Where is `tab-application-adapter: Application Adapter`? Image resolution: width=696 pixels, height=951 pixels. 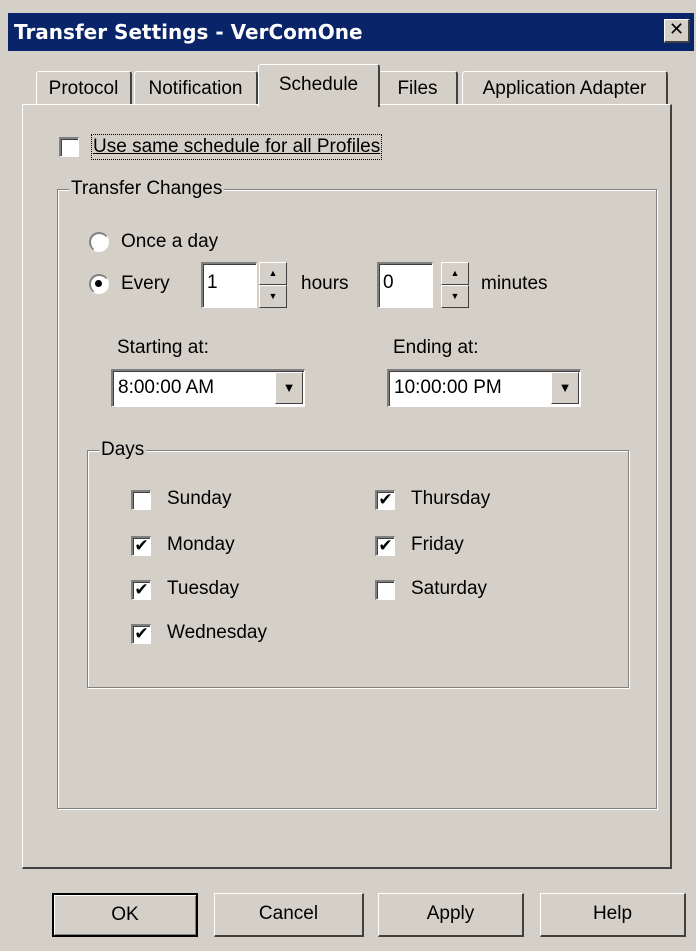
tab-application-adapter: Application Adapter is located at coordinates (565, 87).